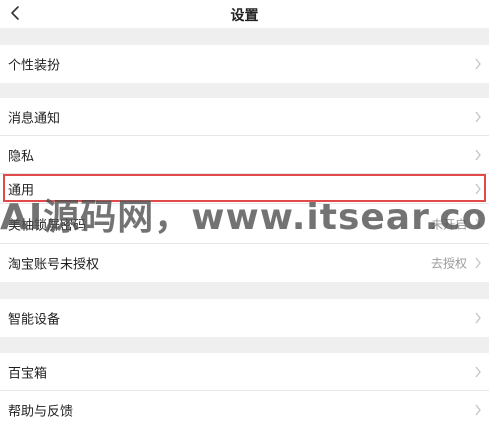 This screenshot has width=489, height=429. I want to click on header-bar: 设置, so click(244, 14).